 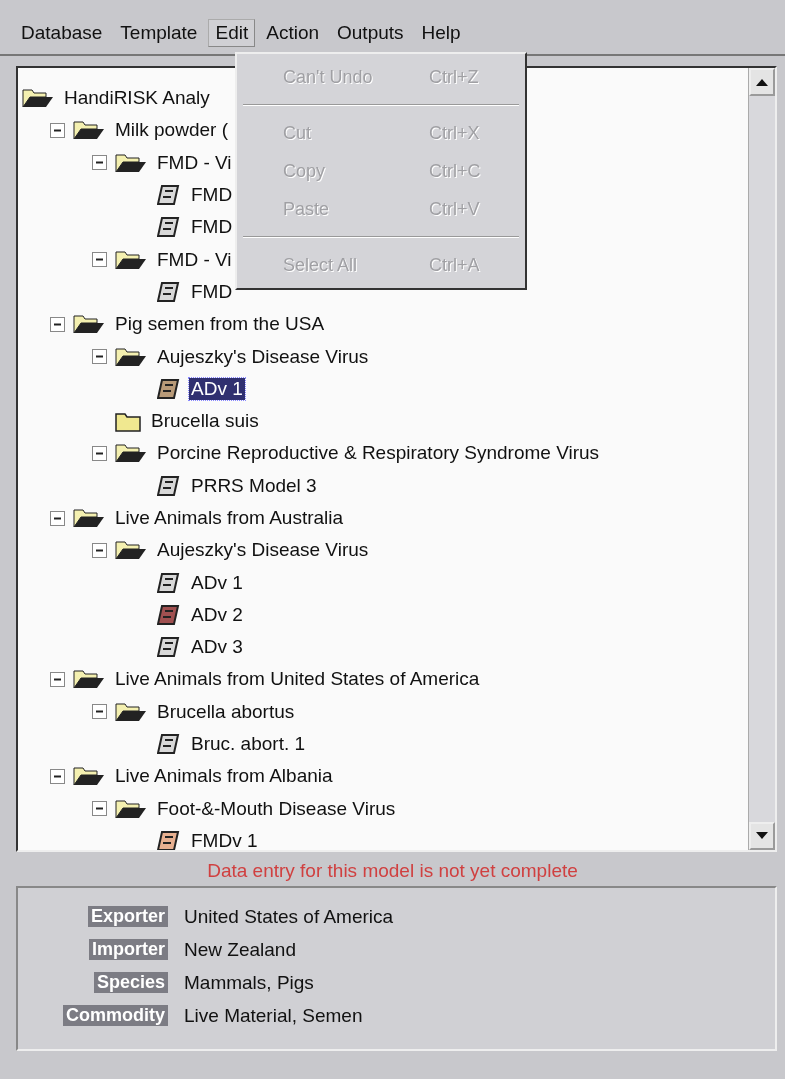 I want to click on tree-item: Porcine Reproductive & Respiratory Syndrome Virus, so click(x=378, y=453).